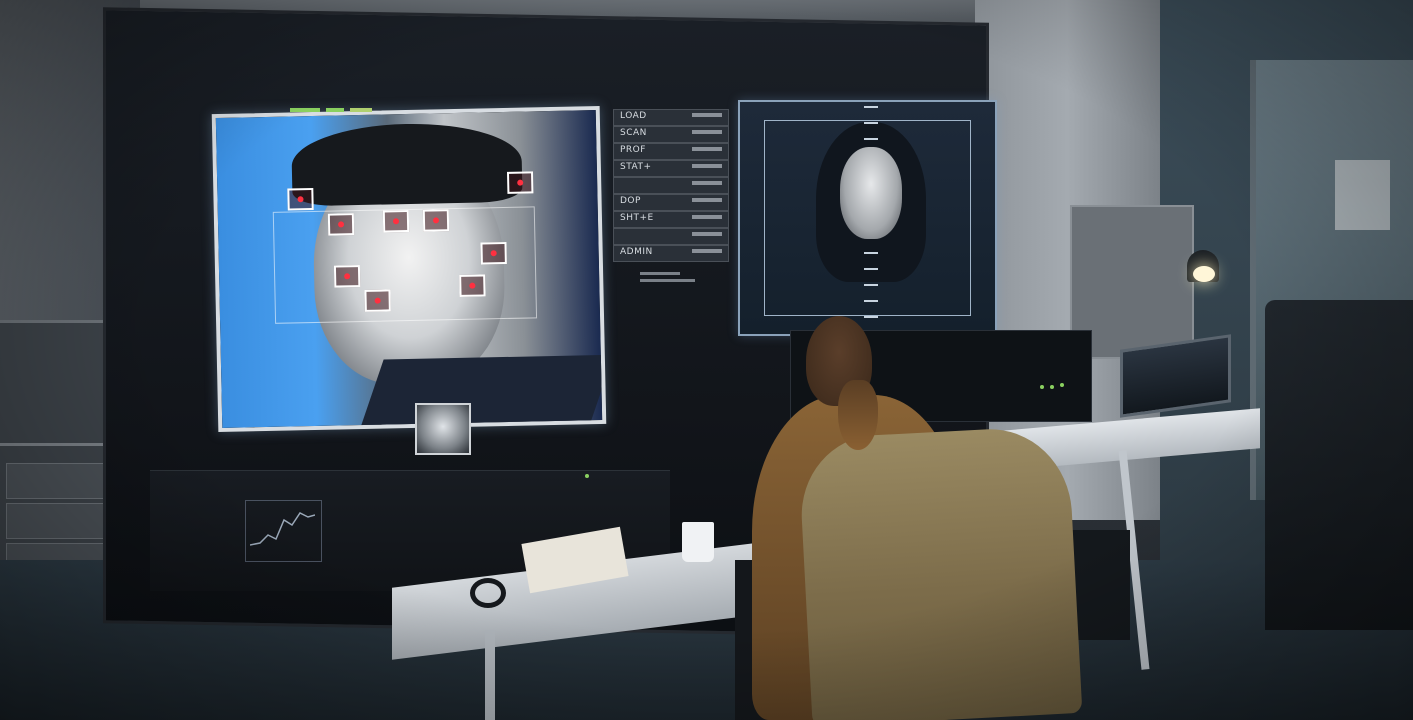 The width and height of the screenshot is (1413, 720). What do you see at coordinates (1204, 274) in the screenshot?
I see `lamp-light` at bounding box center [1204, 274].